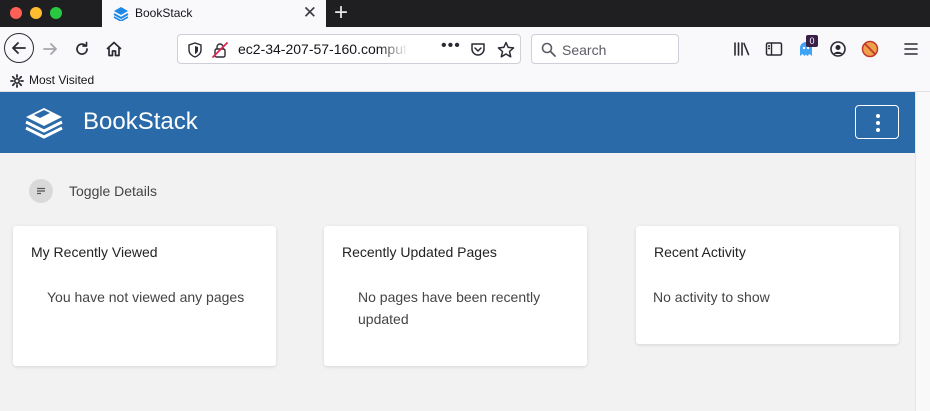 The height and width of the screenshot is (411, 930). Describe the element at coordinates (774, 49) in the screenshot. I see `sidebar-icon` at that location.